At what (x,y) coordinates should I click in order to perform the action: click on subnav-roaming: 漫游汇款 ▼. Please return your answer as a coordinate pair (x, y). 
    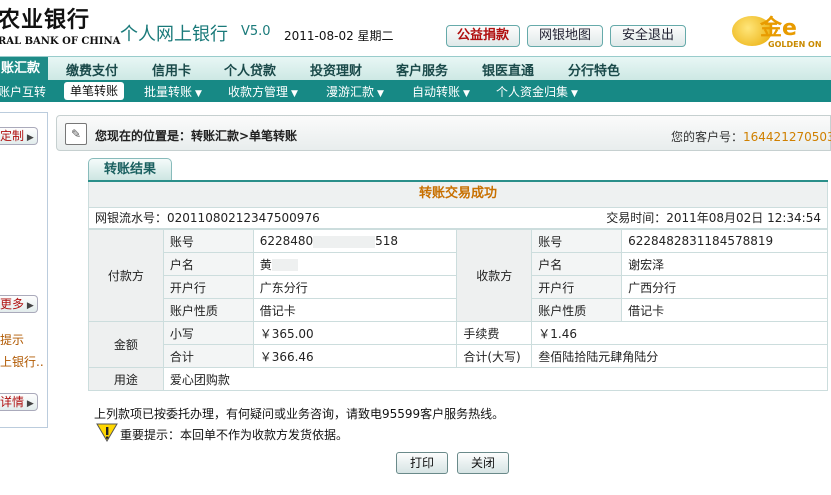
    Looking at the image, I should click on (355, 91).